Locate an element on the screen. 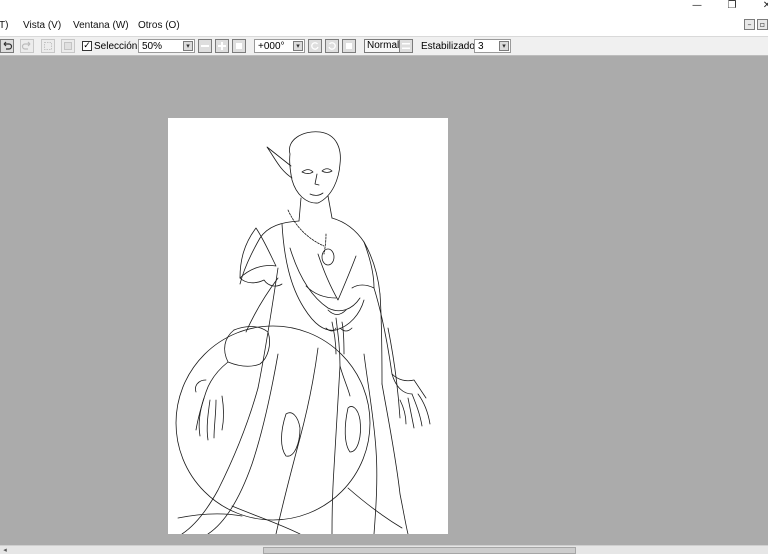 The width and height of the screenshot is (768, 554). flip-horizontal-icon is located at coordinates (406, 46).